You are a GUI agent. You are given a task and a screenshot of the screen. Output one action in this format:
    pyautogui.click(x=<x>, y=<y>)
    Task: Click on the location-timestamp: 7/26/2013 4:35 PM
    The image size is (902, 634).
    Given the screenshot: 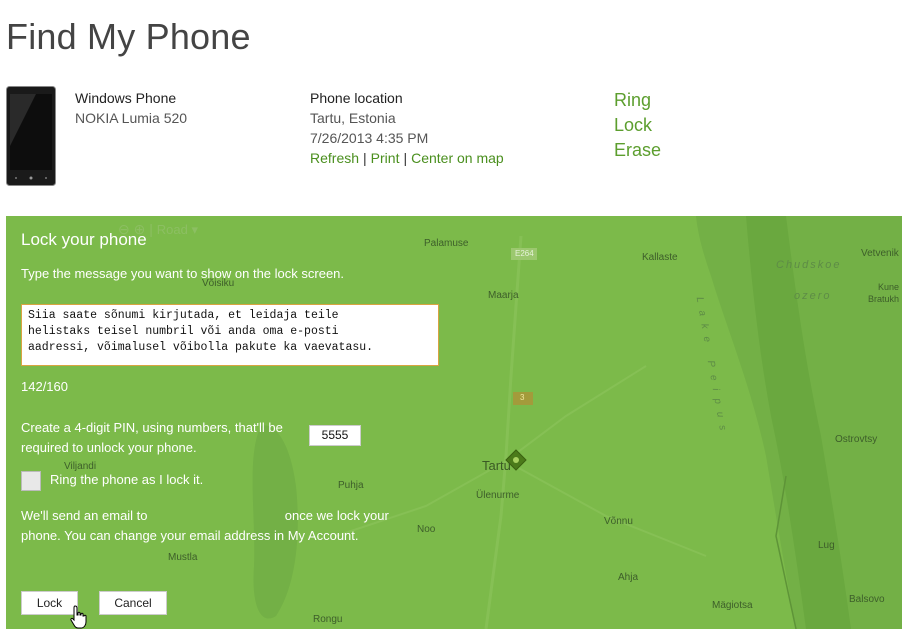 What is the action you would take?
    pyautogui.click(x=369, y=138)
    